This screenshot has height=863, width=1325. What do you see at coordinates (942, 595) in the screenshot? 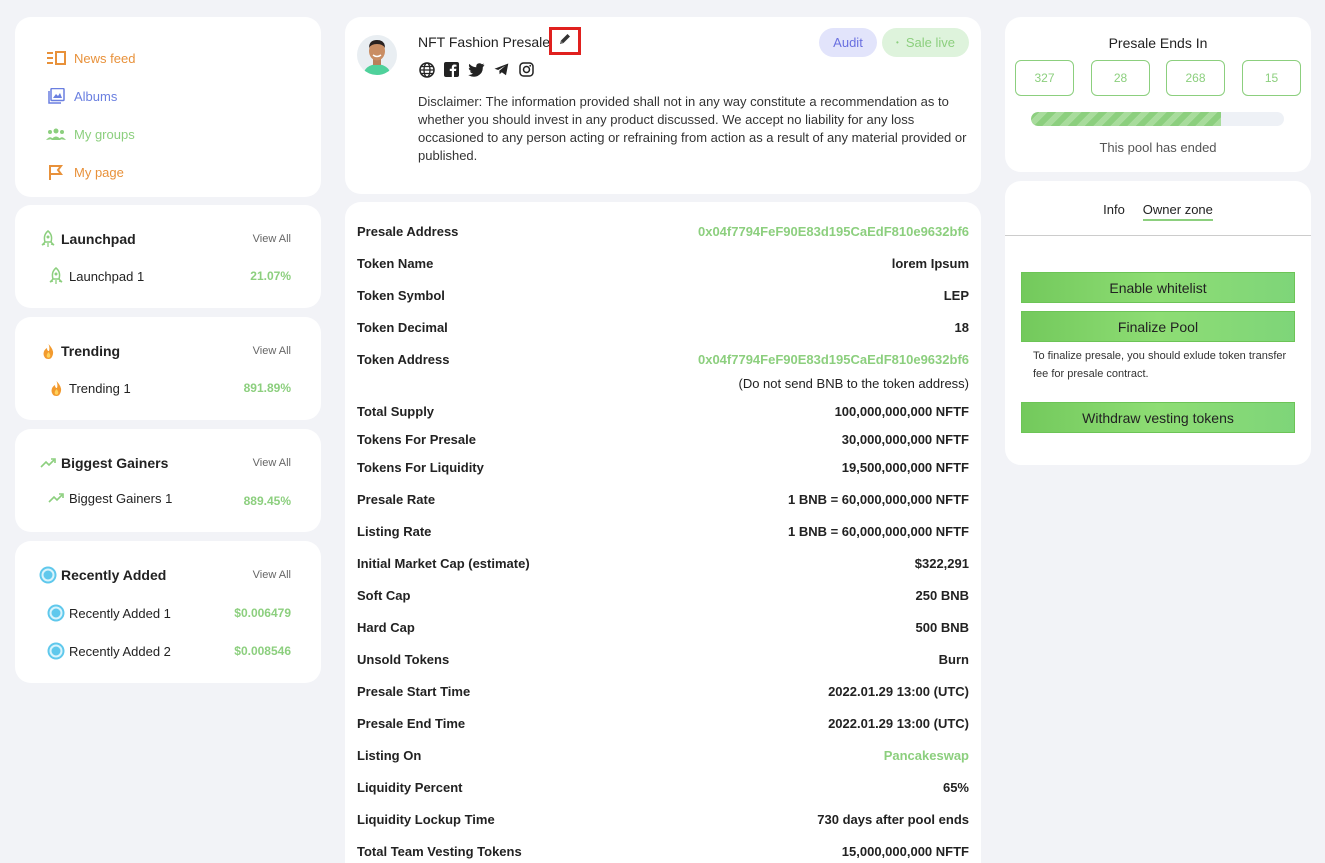
I see `detail-value: 250 BNB` at bounding box center [942, 595].